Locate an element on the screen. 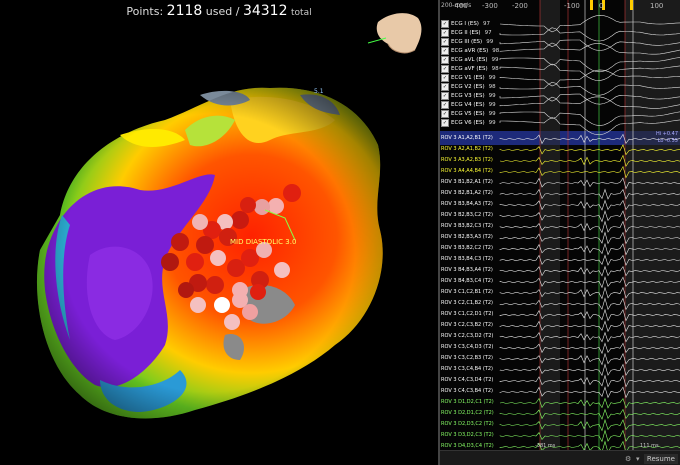 This screenshot has width=680, height=465. channel-label: ROV 3 D2,D1,C2 (T2) is located at coordinates (467, 413).